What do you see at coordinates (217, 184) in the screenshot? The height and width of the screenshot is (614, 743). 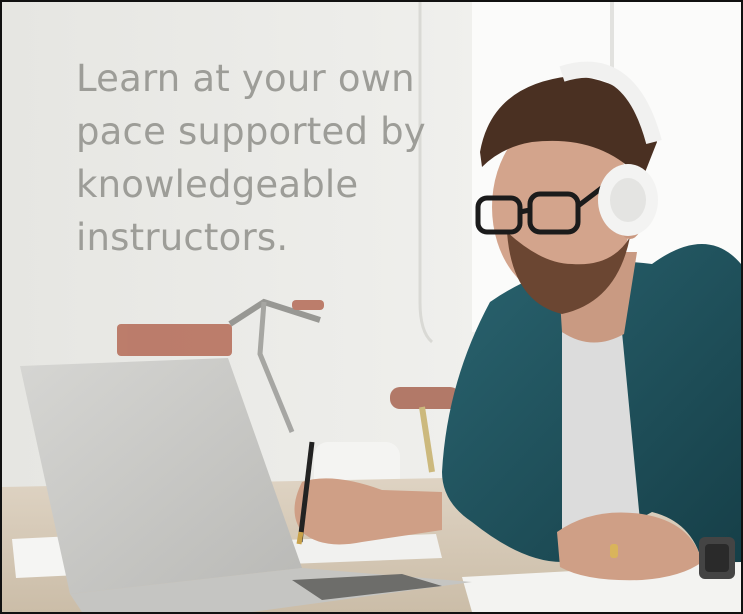 I see `headline-line-3: knowledgeable` at bounding box center [217, 184].